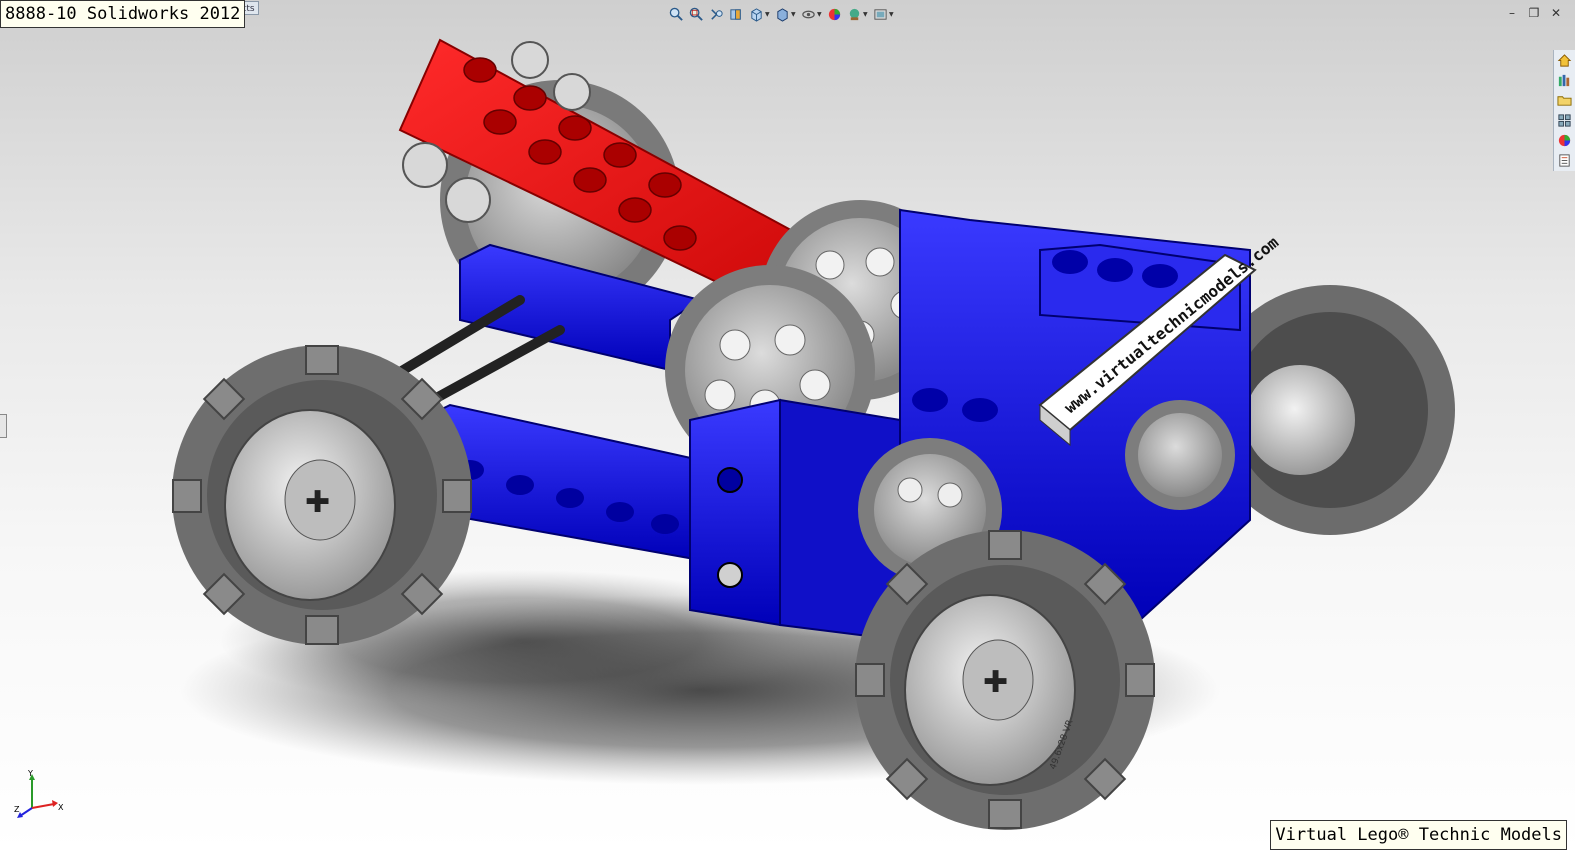 The width and height of the screenshot is (1575, 852). What do you see at coordinates (866, 14) in the screenshot?
I see `apply-scene-dropdown: ▼` at bounding box center [866, 14].